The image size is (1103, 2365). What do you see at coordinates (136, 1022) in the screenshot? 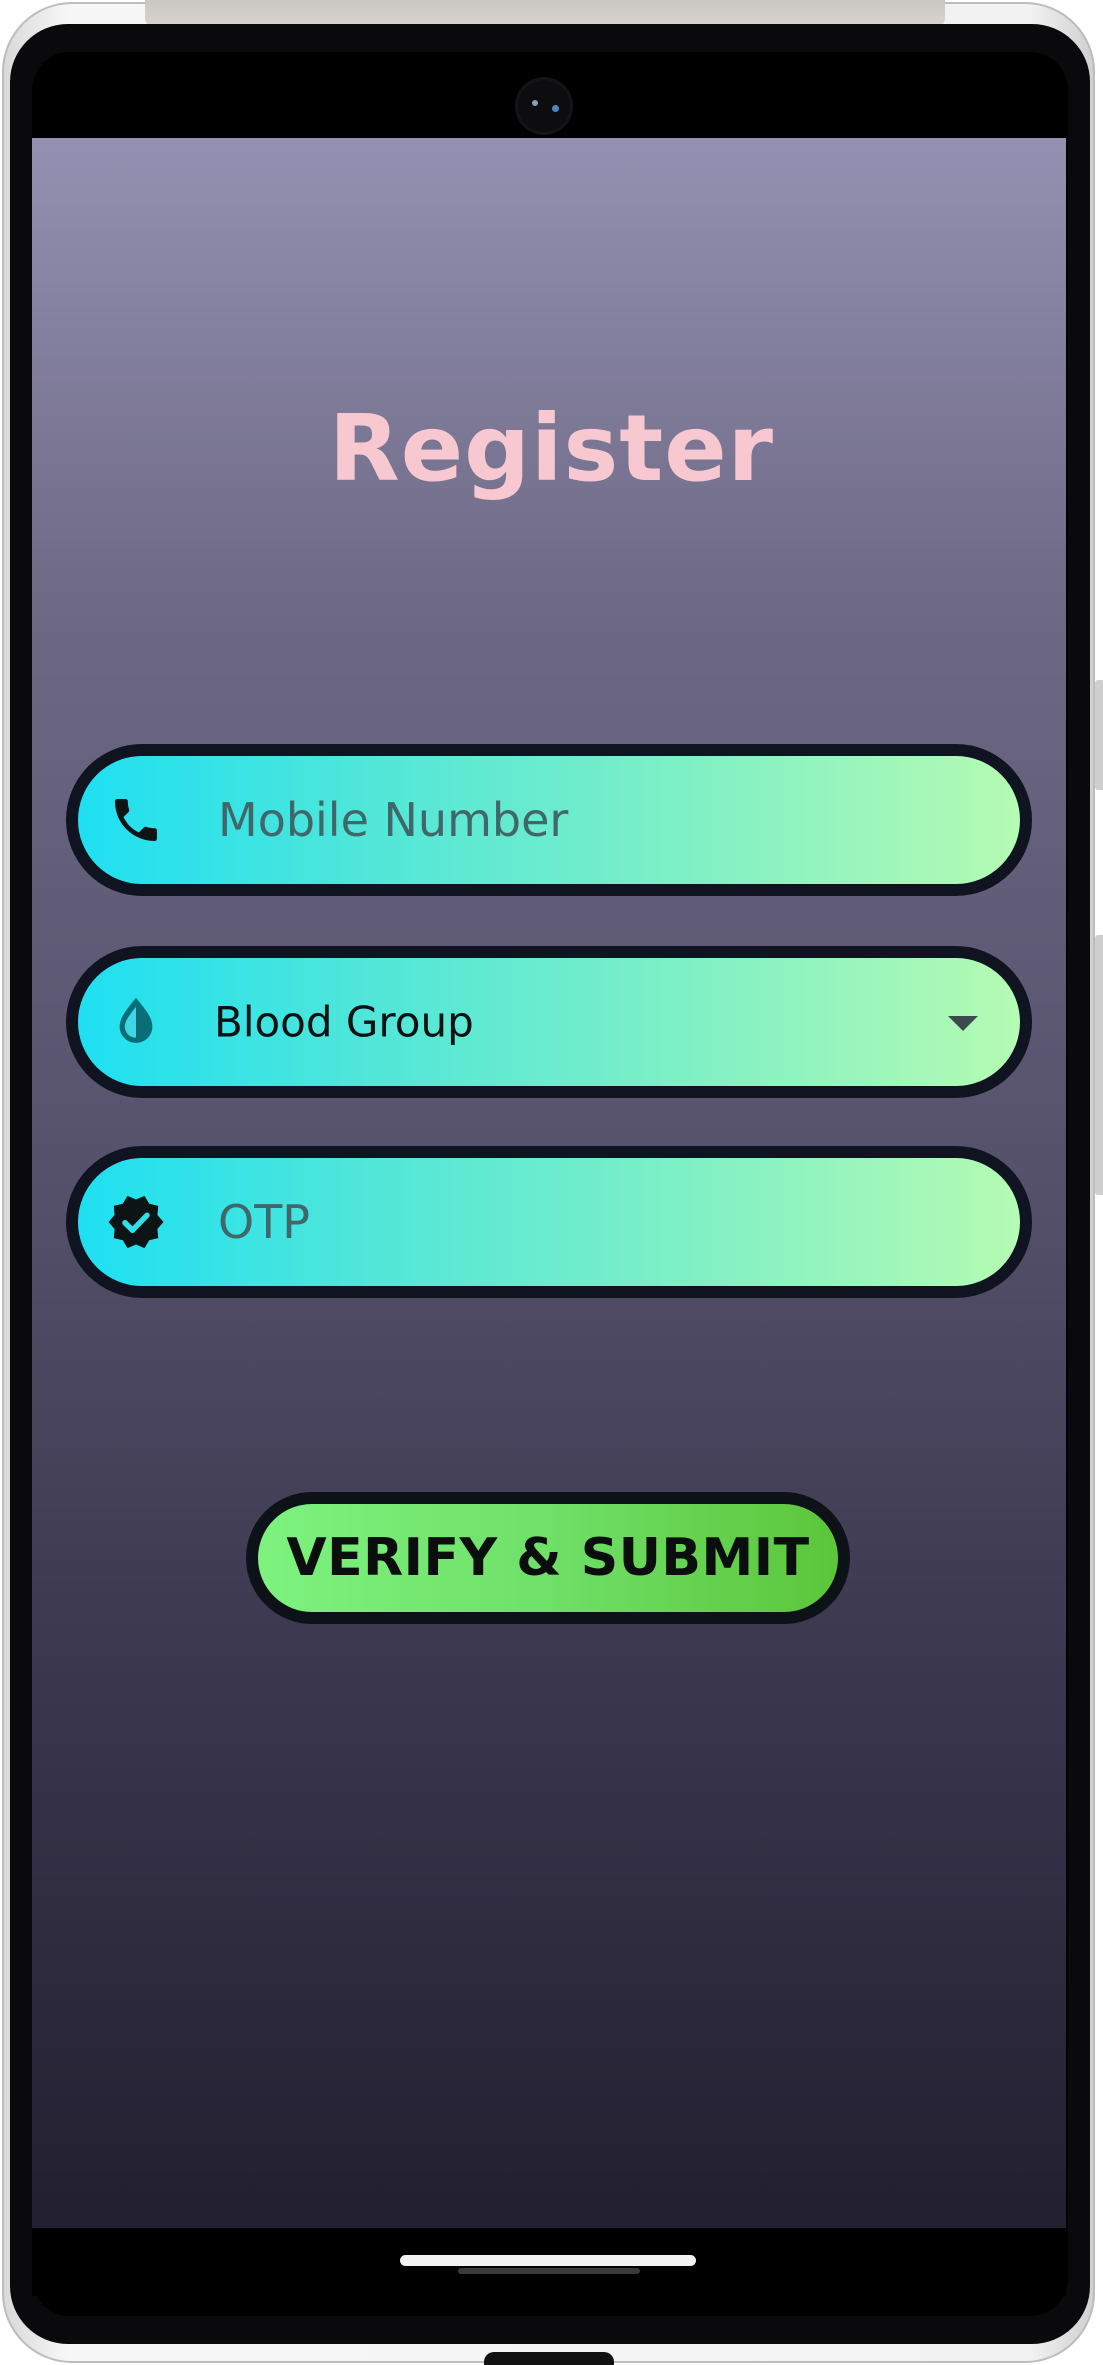
I see `water-drop-icon` at bounding box center [136, 1022].